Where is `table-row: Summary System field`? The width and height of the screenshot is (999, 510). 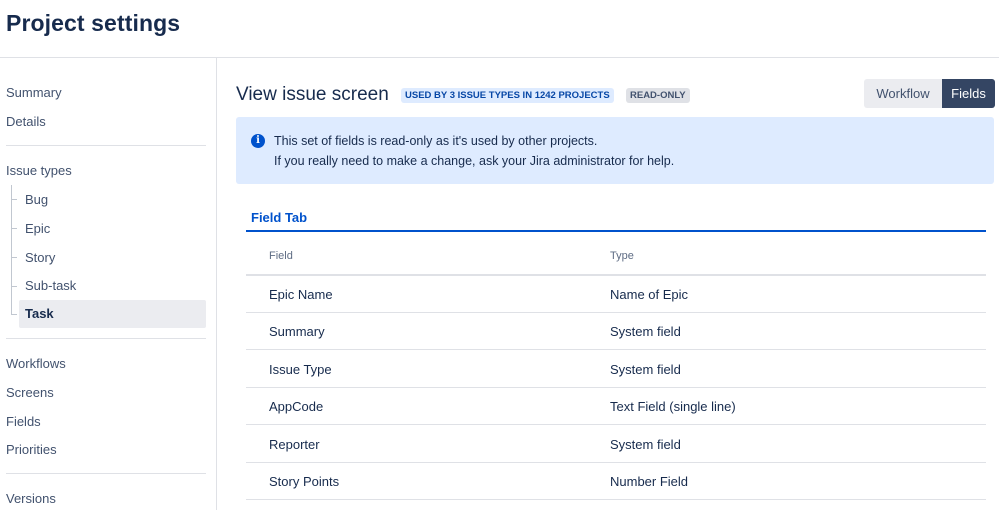 table-row: Summary System field is located at coordinates (616, 331).